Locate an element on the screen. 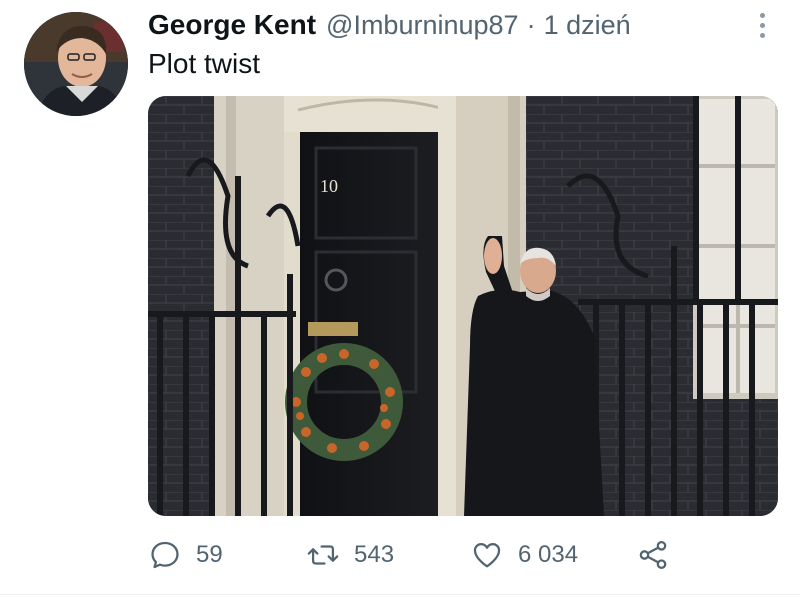 The image size is (800, 600). tweet-actions: 59 543 6 034 is located at coordinates (468, 555).